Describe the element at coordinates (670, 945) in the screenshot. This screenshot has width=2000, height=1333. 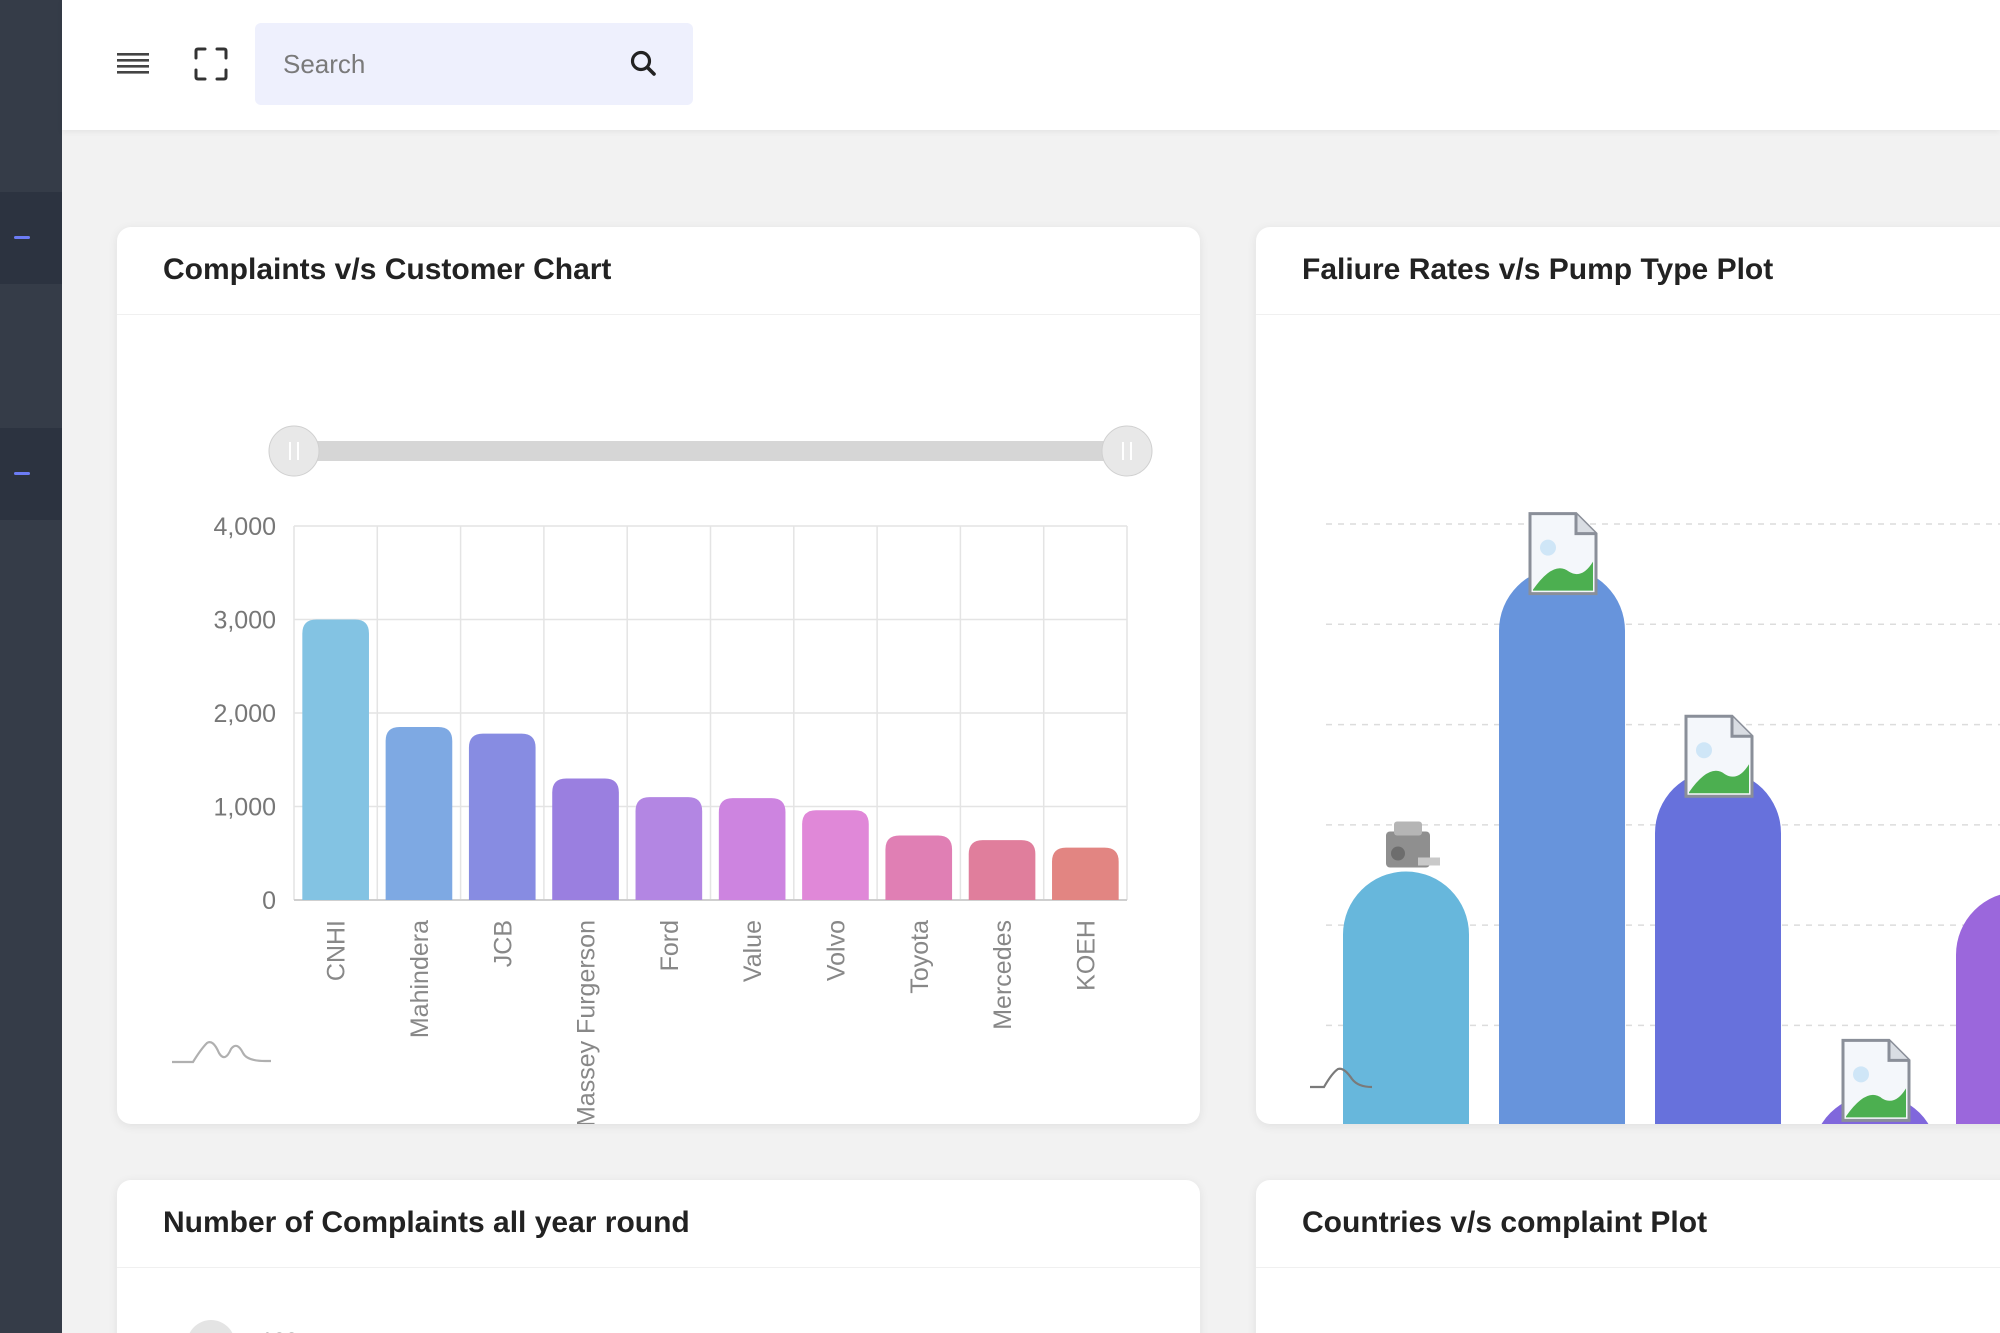
I see `x-tick-label: Ford` at that location.